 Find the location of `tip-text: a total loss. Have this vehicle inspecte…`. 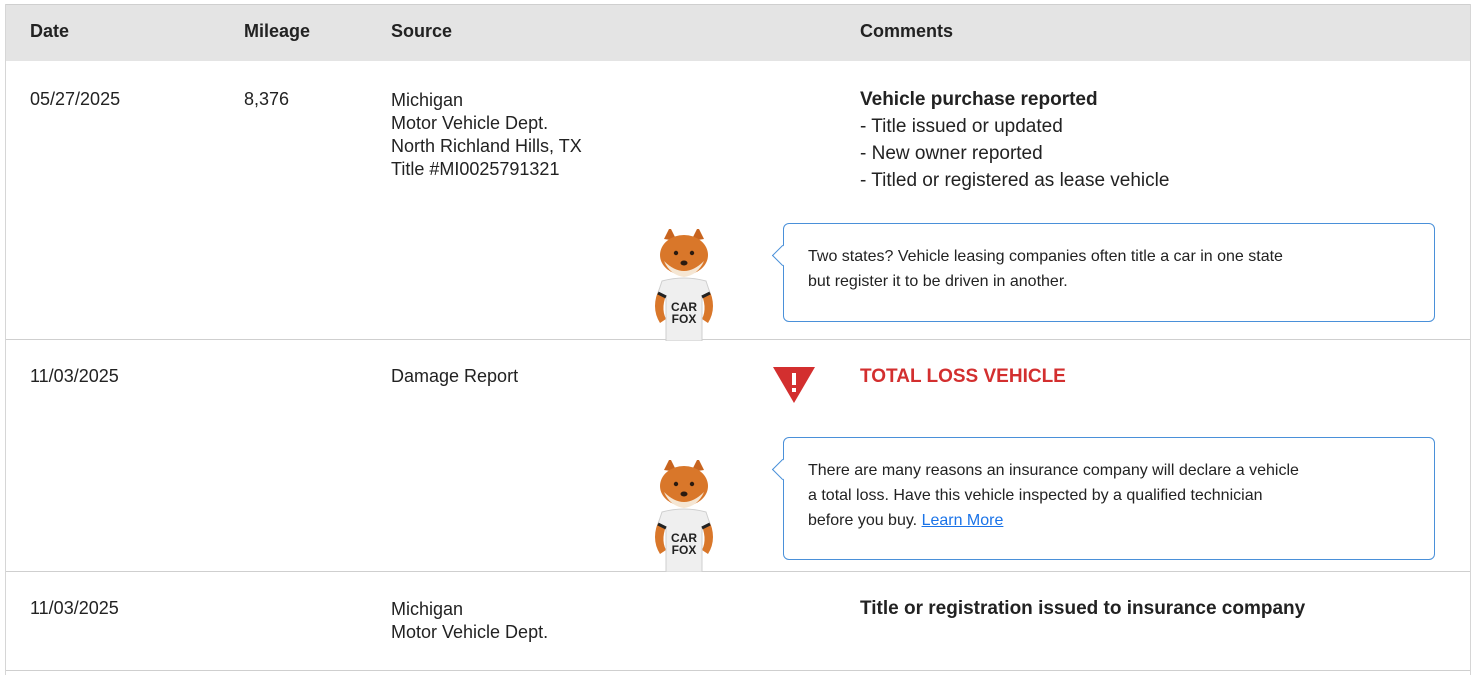

tip-text: a total loss. Have this vehicle inspecte… is located at coordinates (1035, 495).